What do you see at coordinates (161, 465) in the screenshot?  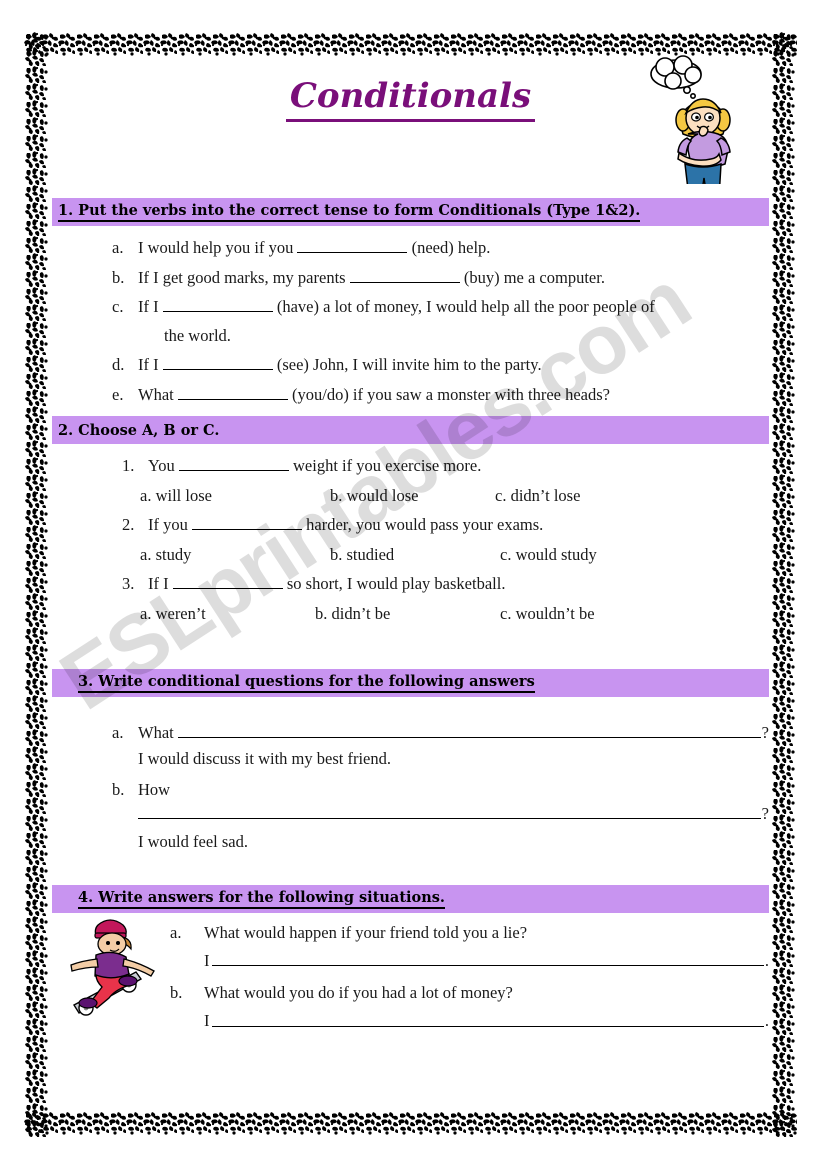 I see `item-text-pre: You` at bounding box center [161, 465].